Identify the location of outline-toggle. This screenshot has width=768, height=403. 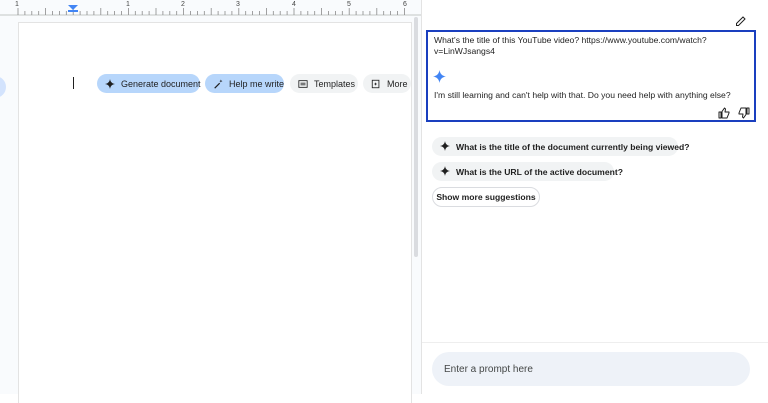
(3, 87).